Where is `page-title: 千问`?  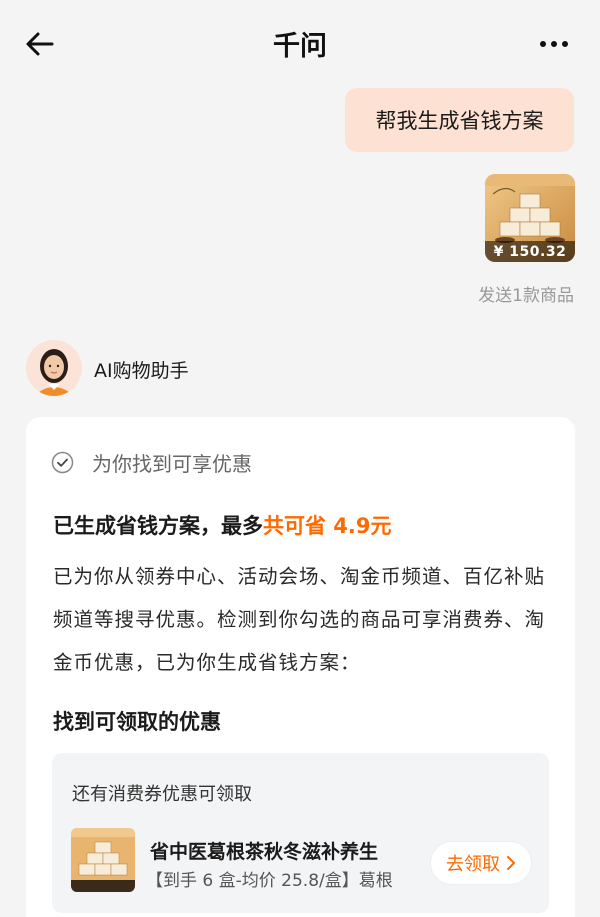
page-title: 千问 is located at coordinates (300, 46).